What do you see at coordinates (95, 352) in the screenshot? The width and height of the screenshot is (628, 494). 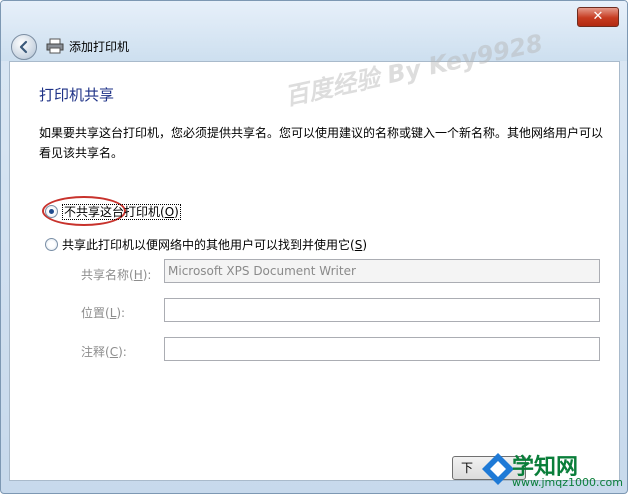 I see `comment-label-text: 注释(` at bounding box center [95, 352].